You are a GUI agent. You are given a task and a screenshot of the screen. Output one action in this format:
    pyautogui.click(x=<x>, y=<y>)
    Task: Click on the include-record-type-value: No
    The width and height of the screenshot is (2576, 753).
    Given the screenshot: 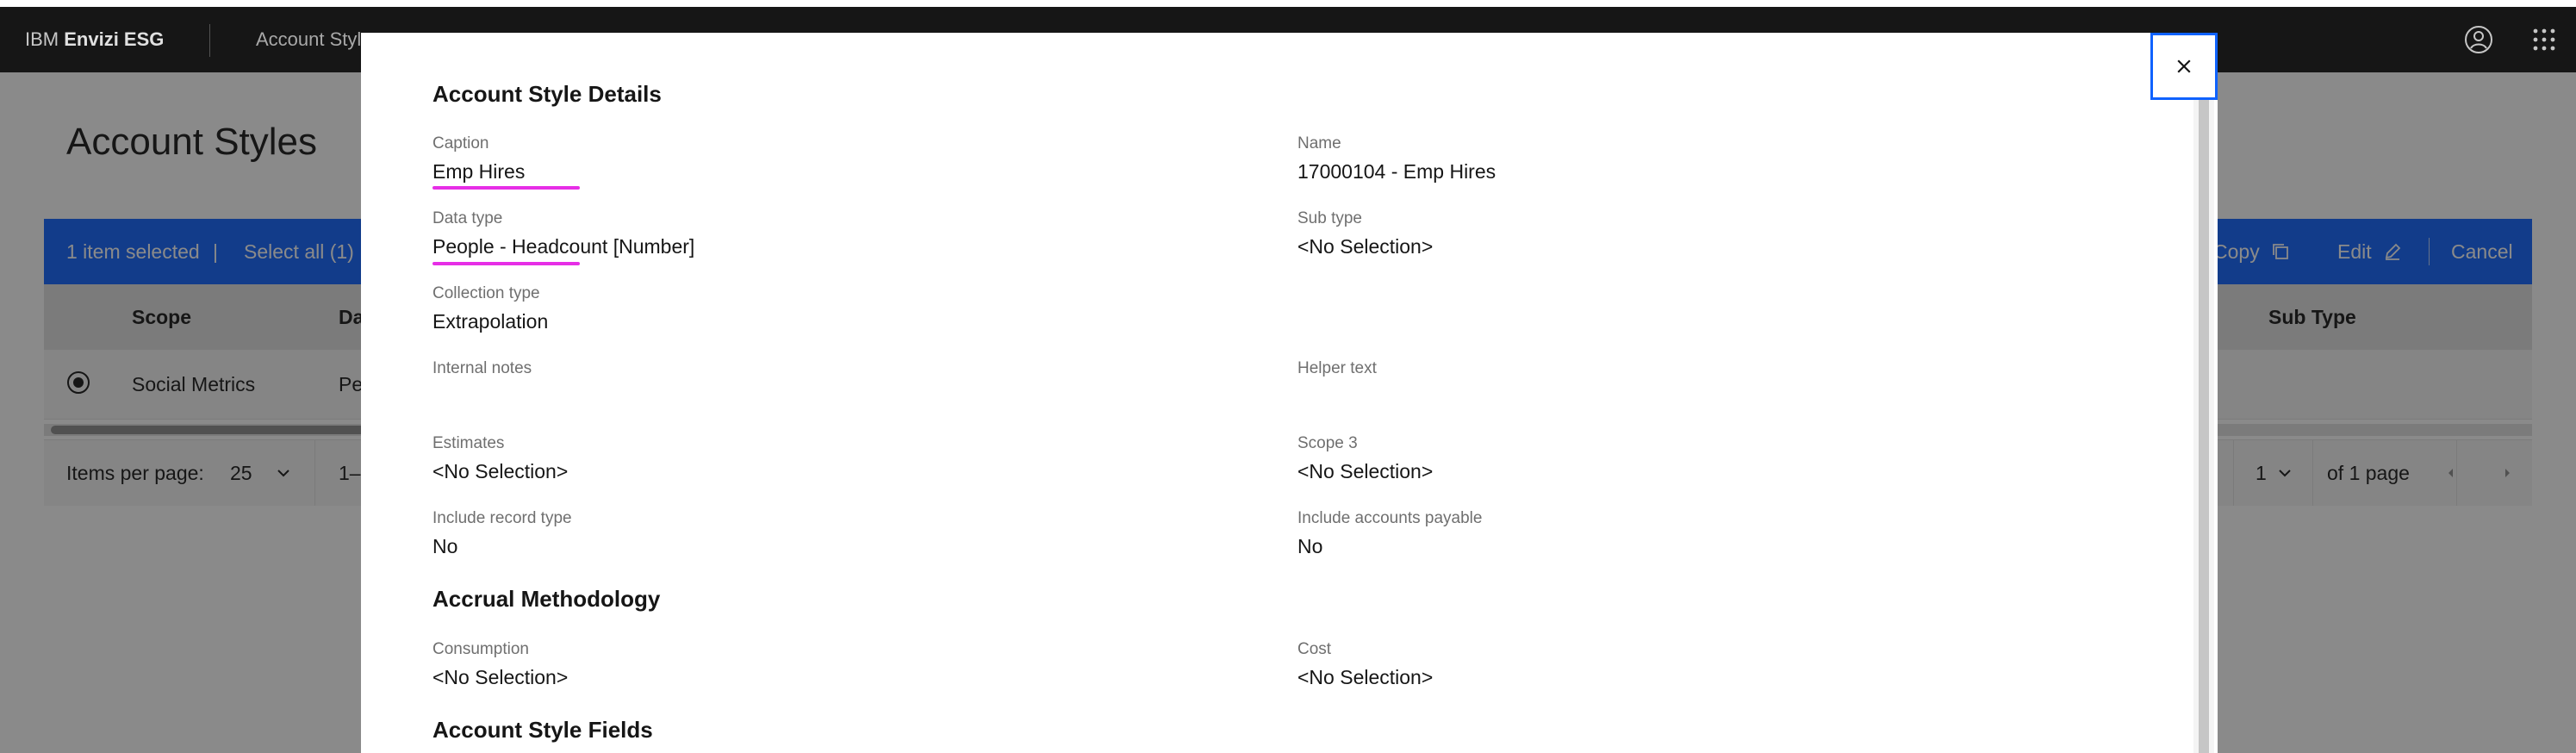 What is the action you would take?
    pyautogui.click(x=445, y=546)
    